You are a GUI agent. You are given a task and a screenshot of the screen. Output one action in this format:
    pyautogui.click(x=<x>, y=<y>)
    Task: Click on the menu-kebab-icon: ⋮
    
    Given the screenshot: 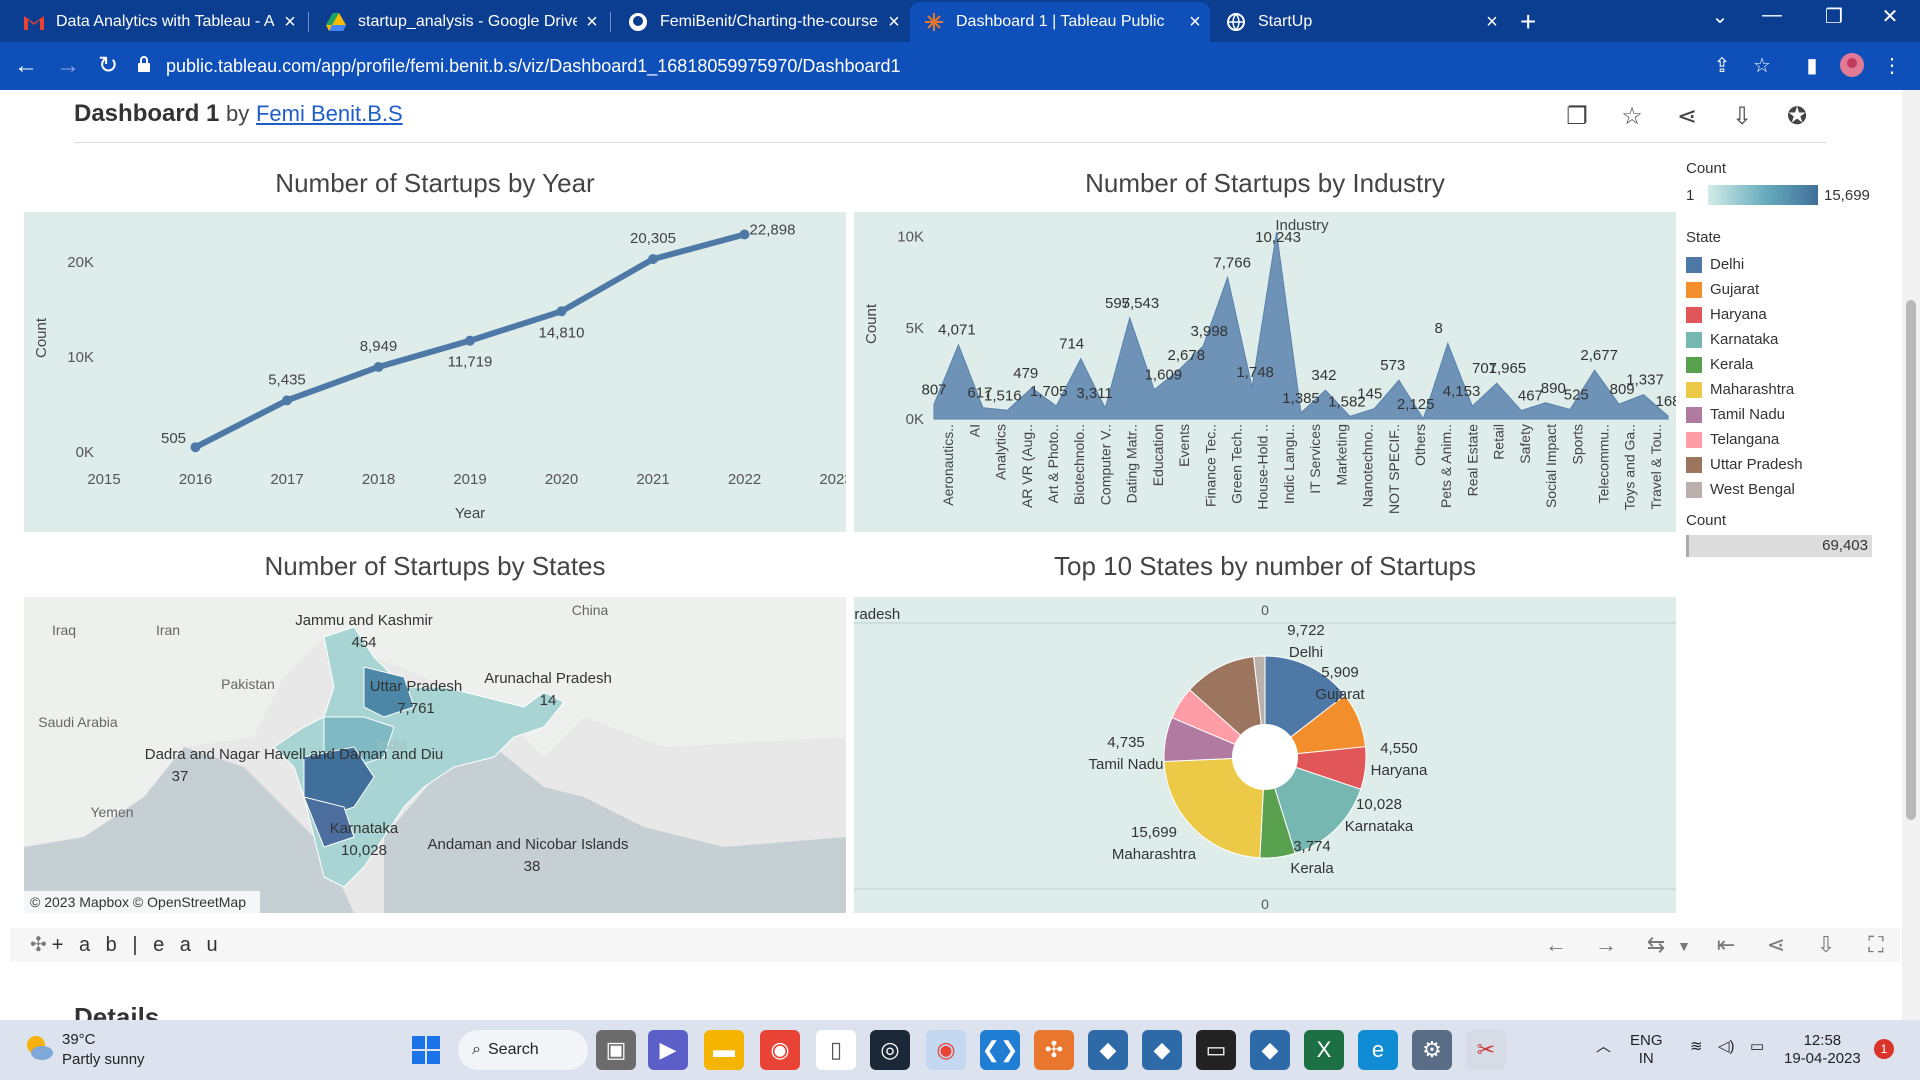 What is the action you would take?
    pyautogui.click(x=1892, y=66)
    